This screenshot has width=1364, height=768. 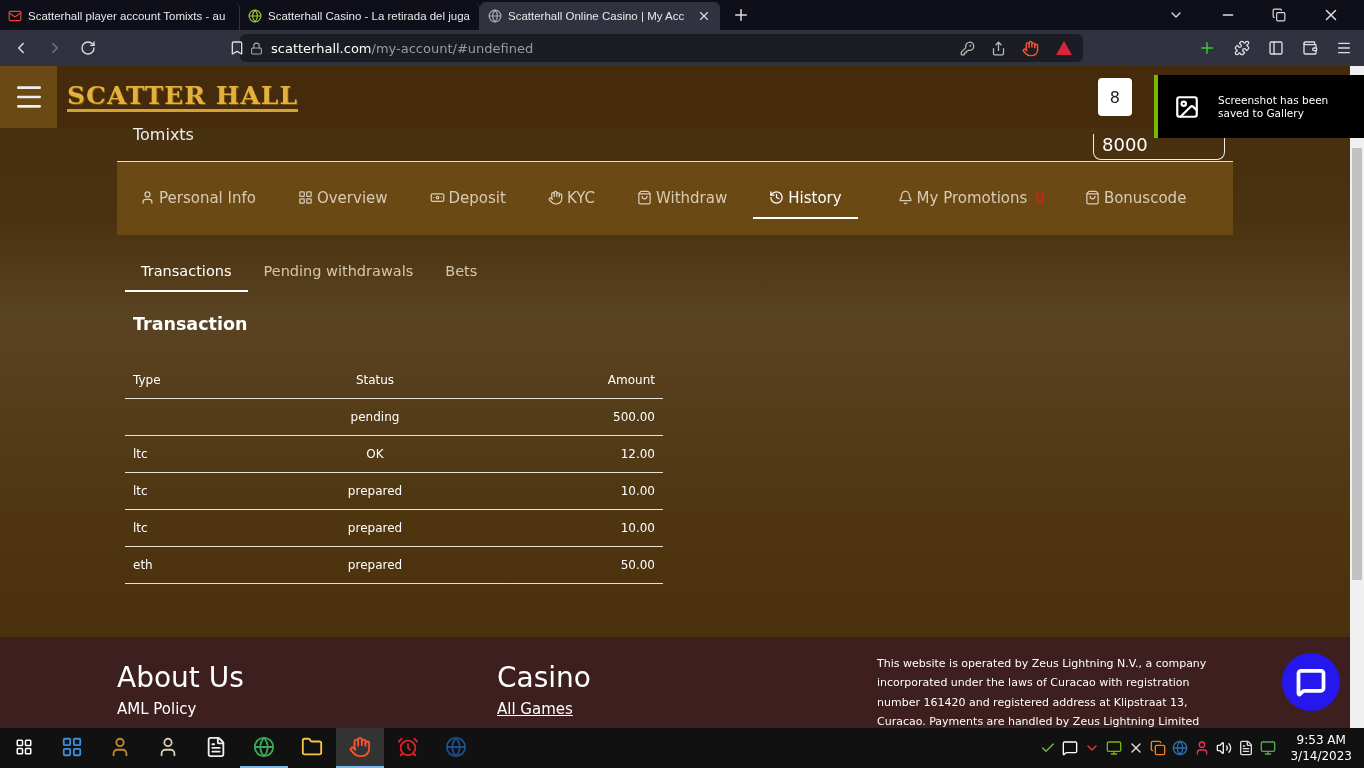 What do you see at coordinates (437, 197) in the screenshot?
I see `deposit-icon` at bounding box center [437, 197].